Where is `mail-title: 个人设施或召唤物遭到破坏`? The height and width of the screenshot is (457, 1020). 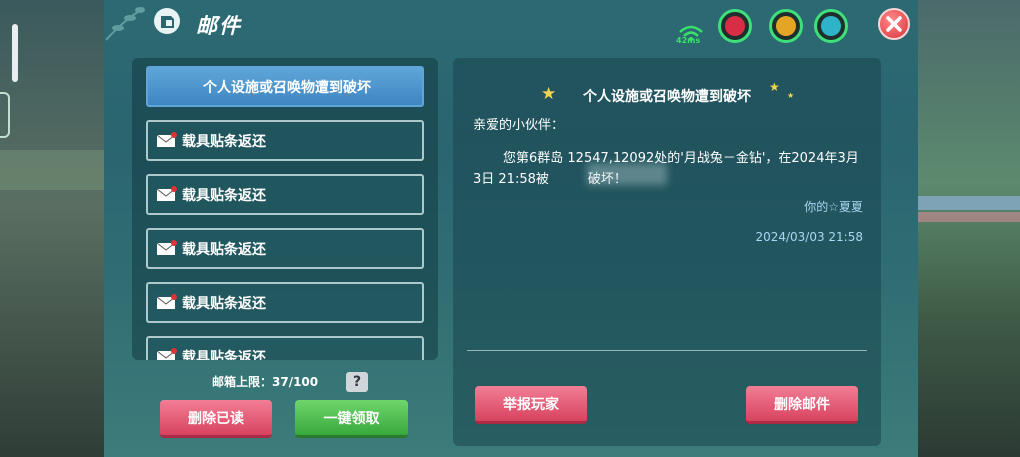 mail-title: 个人设施或召唤物遭到破坏 is located at coordinates (667, 97).